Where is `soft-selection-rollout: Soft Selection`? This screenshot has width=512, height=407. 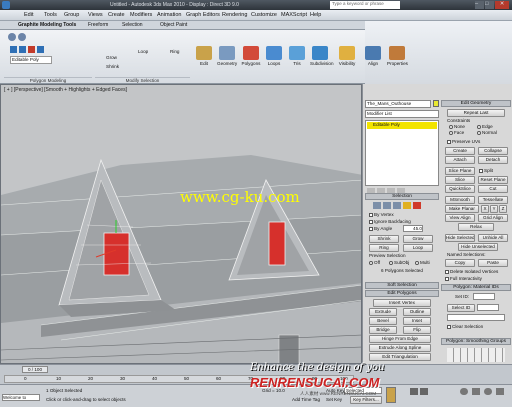
soft-selection-rollout: Soft Selection is located at coordinates (402, 285).